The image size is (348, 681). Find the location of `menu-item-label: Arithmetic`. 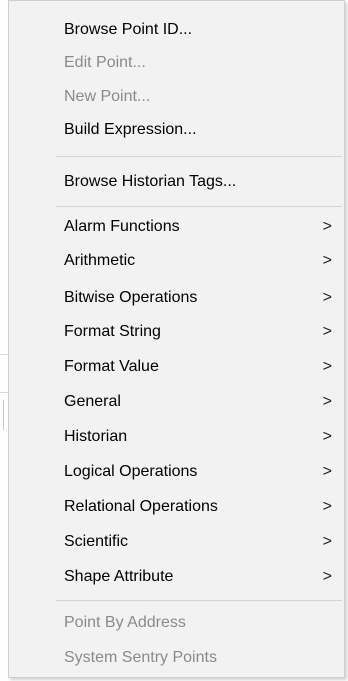

menu-item-label: Arithmetic is located at coordinates (100, 260).